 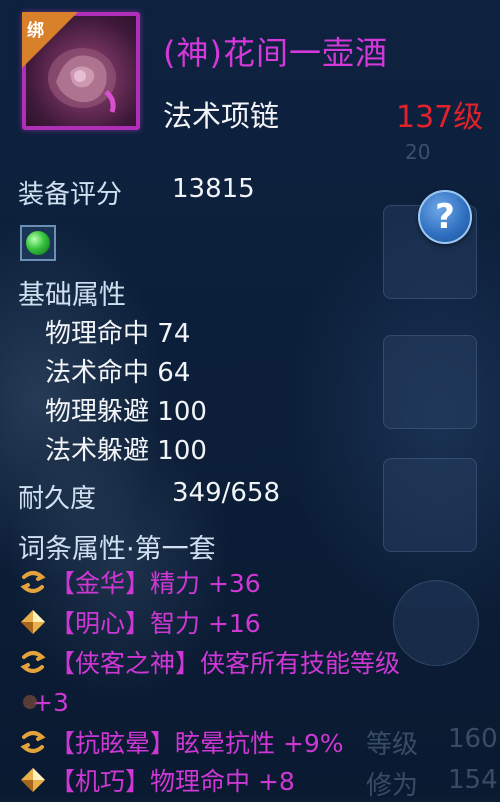 I want to click on affix-row: 【机巧】物理命中 +8, so click(x=156, y=780).